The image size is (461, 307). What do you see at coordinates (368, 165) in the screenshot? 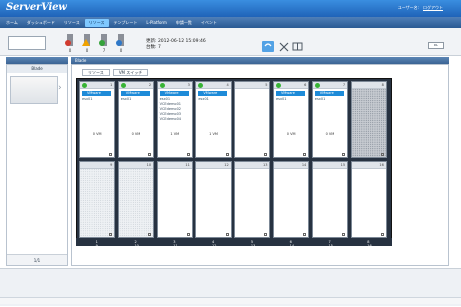
I see `slot-header: 16` at bounding box center [368, 165].